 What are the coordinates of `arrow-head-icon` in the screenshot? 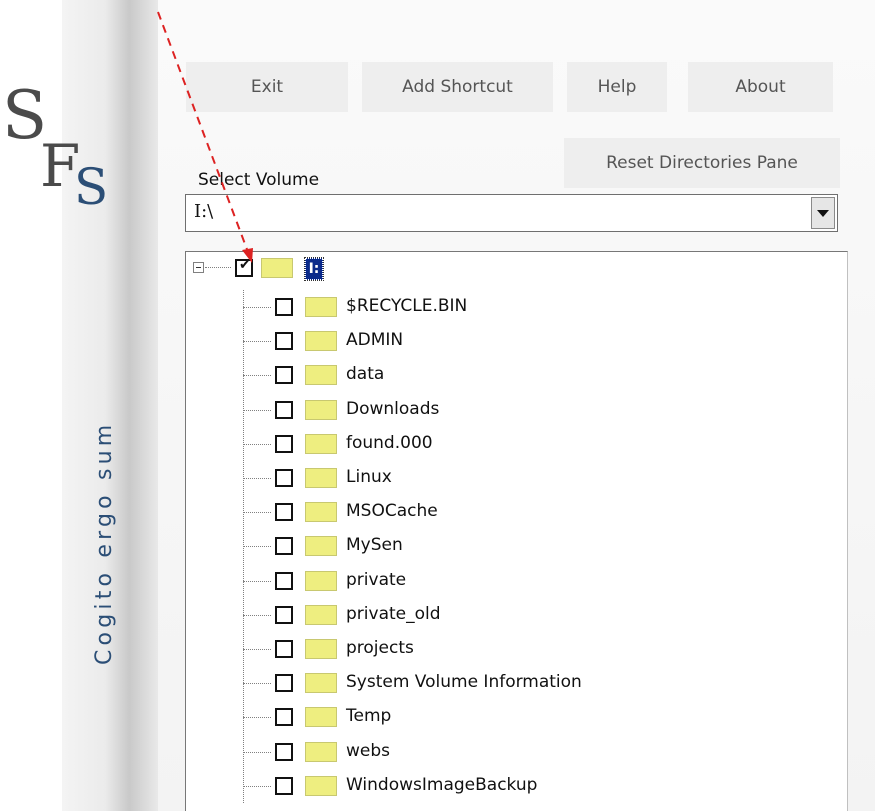 It's located at (247, 255).